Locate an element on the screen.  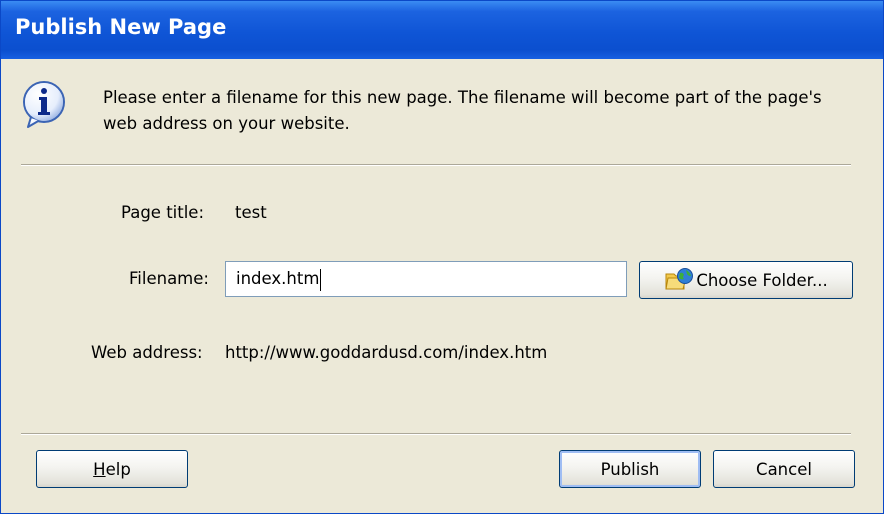
title-bar: Publish New Page is located at coordinates (442, 30).